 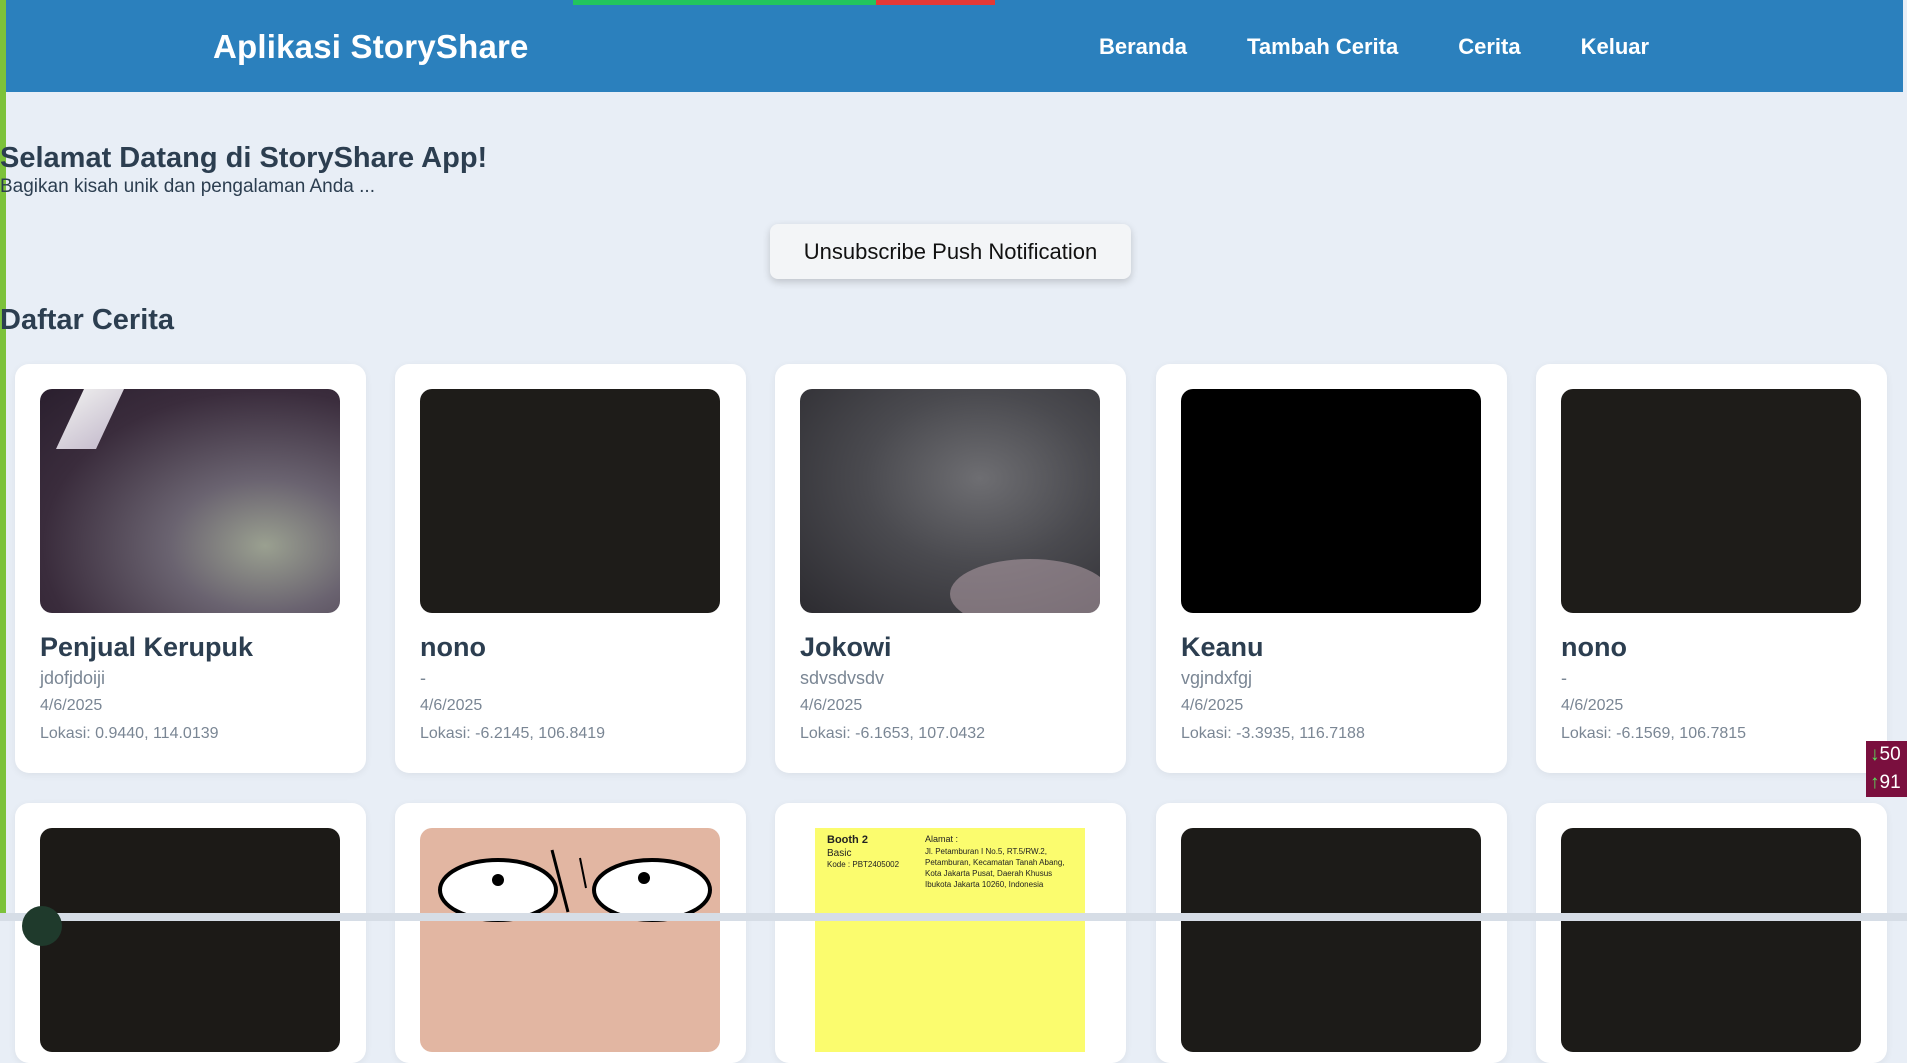 I want to click on browser-edge, so click(x=3, y=460).